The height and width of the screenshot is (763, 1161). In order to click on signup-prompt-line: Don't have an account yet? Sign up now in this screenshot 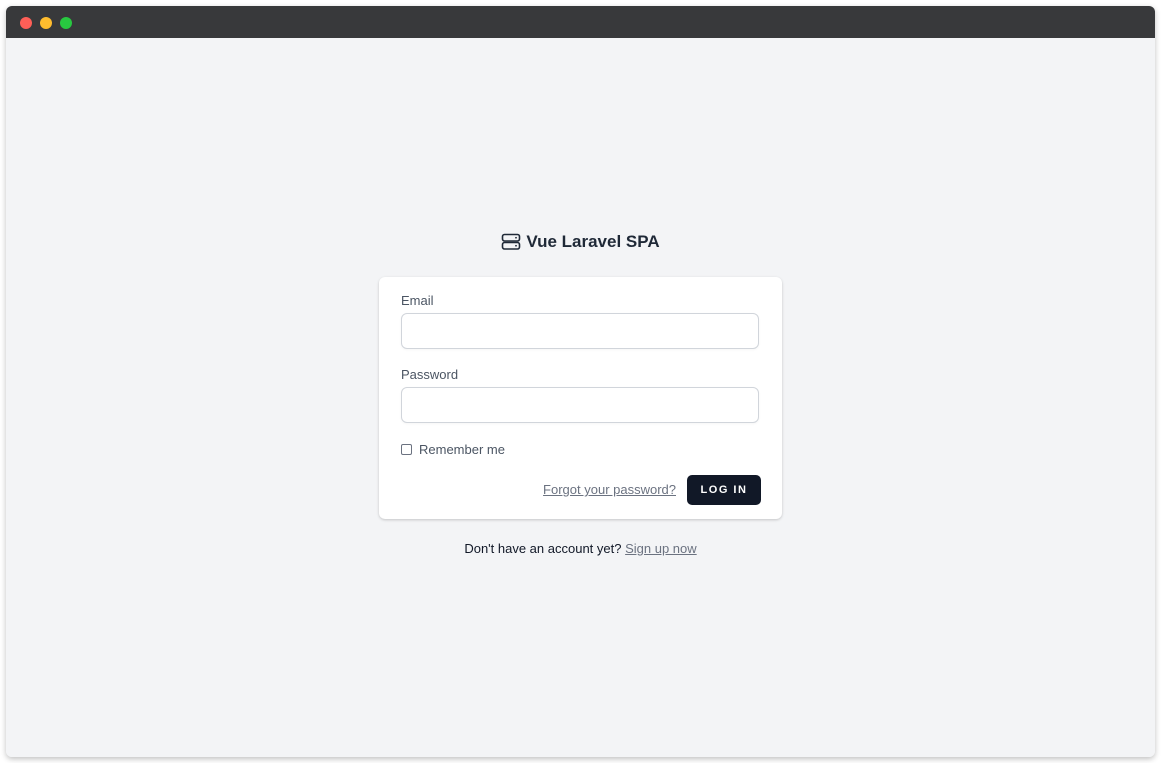, I will do `click(580, 548)`.